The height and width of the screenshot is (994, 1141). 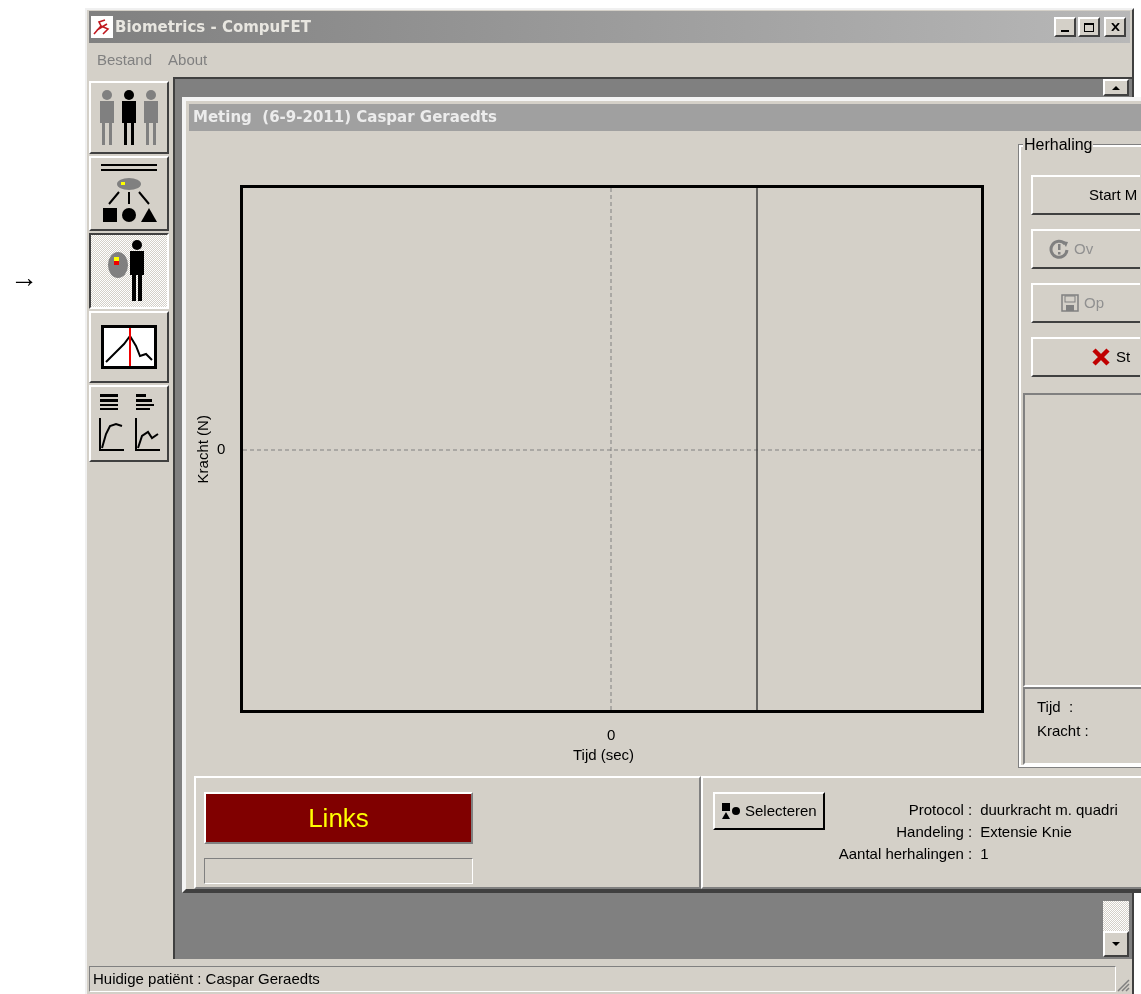 What do you see at coordinates (202, 449) in the screenshot?
I see `axis-label: Kracht (N)` at bounding box center [202, 449].